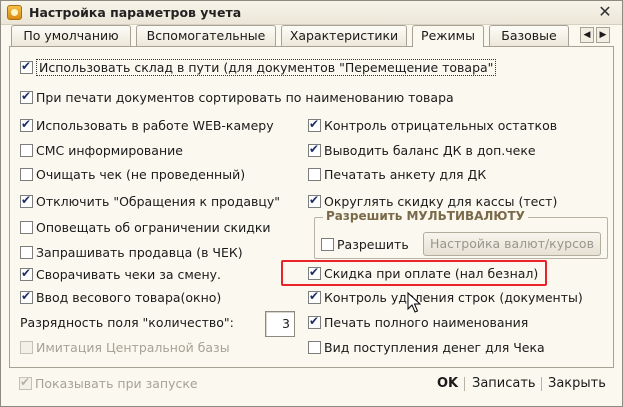 The height and width of the screenshot is (407, 623). Describe the element at coordinates (344, 35) in the screenshot. I see `tab-characteristics: Характеристики` at that location.